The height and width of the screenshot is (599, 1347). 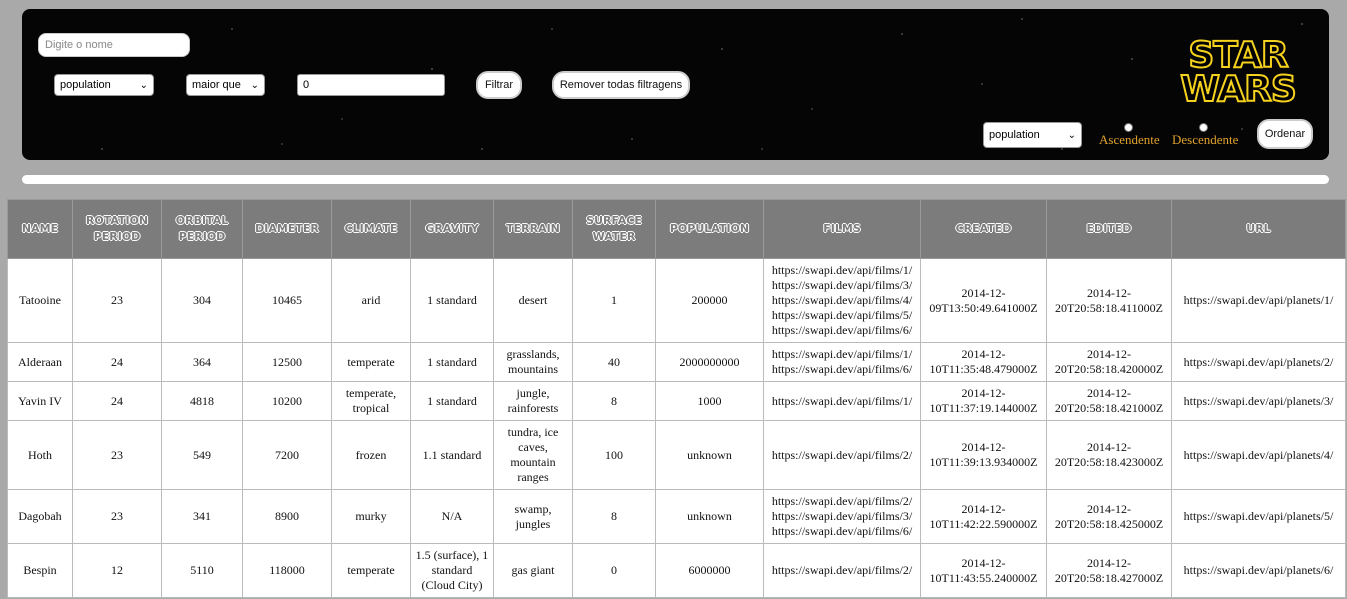 What do you see at coordinates (842, 229) in the screenshot?
I see `header-films: films` at bounding box center [842, 229].